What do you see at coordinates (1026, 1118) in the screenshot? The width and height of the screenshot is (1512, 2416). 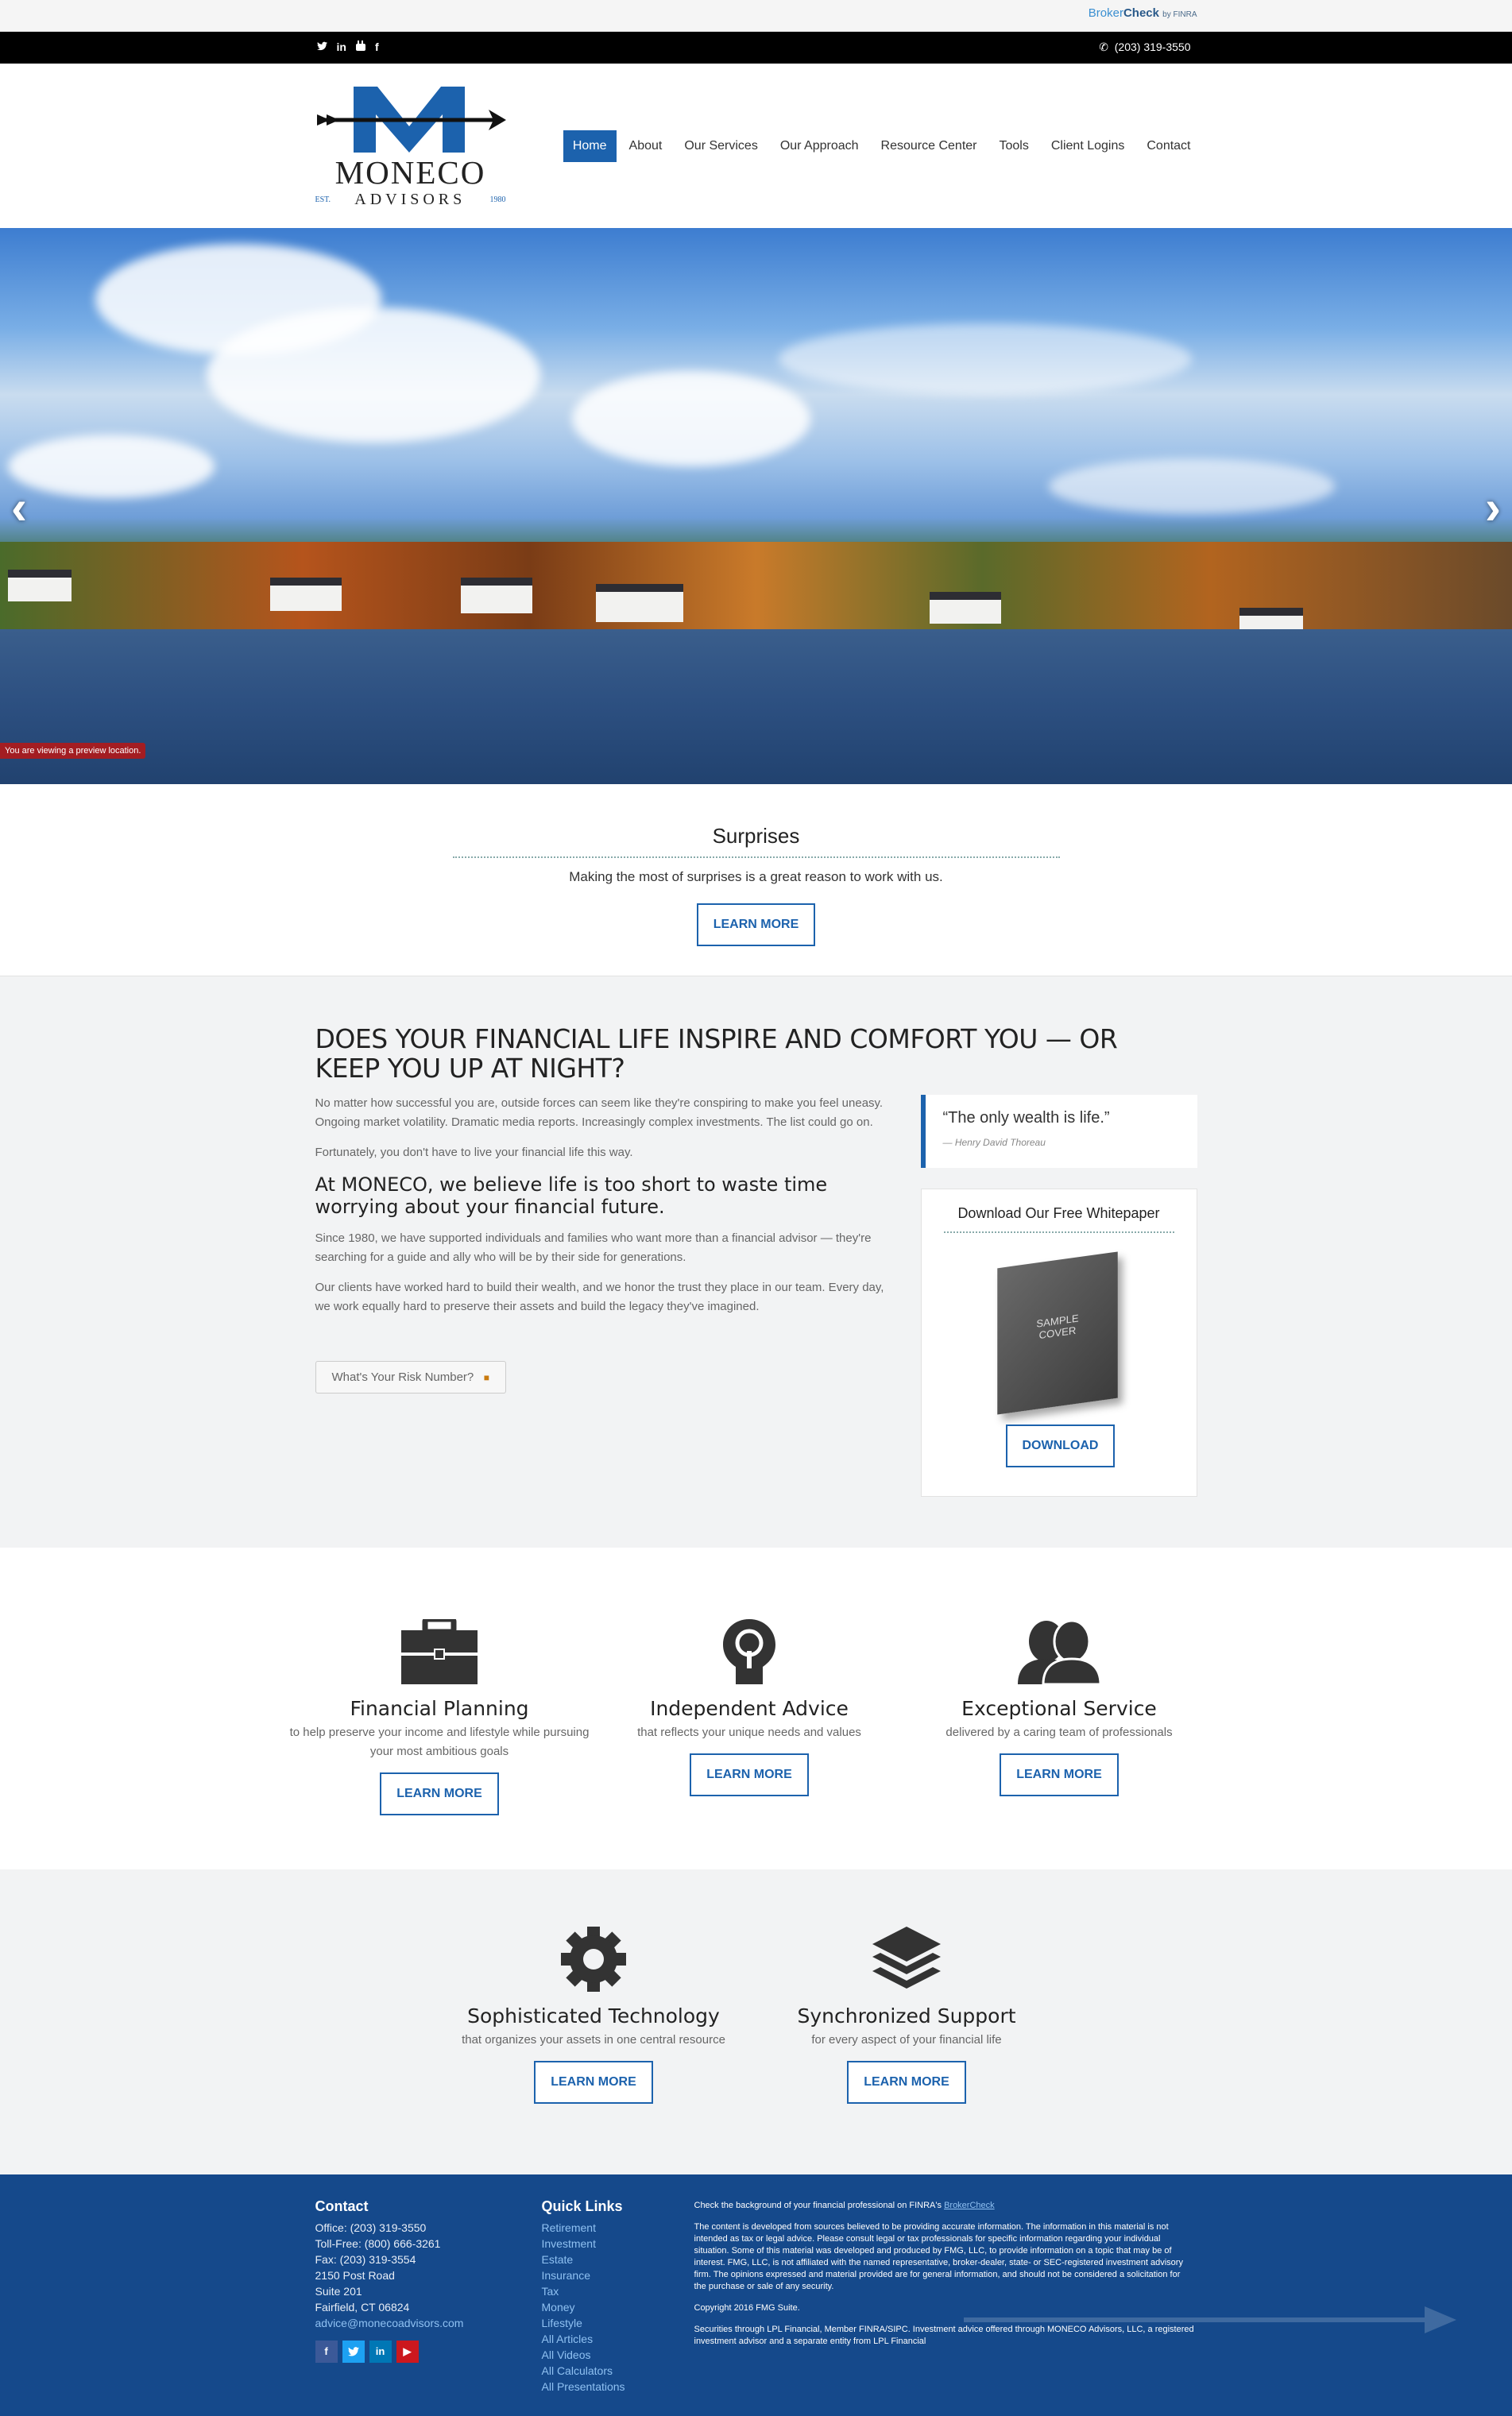 I see `quote-text: “The only wealth is life.”` at bounding box center [1026, 1118].